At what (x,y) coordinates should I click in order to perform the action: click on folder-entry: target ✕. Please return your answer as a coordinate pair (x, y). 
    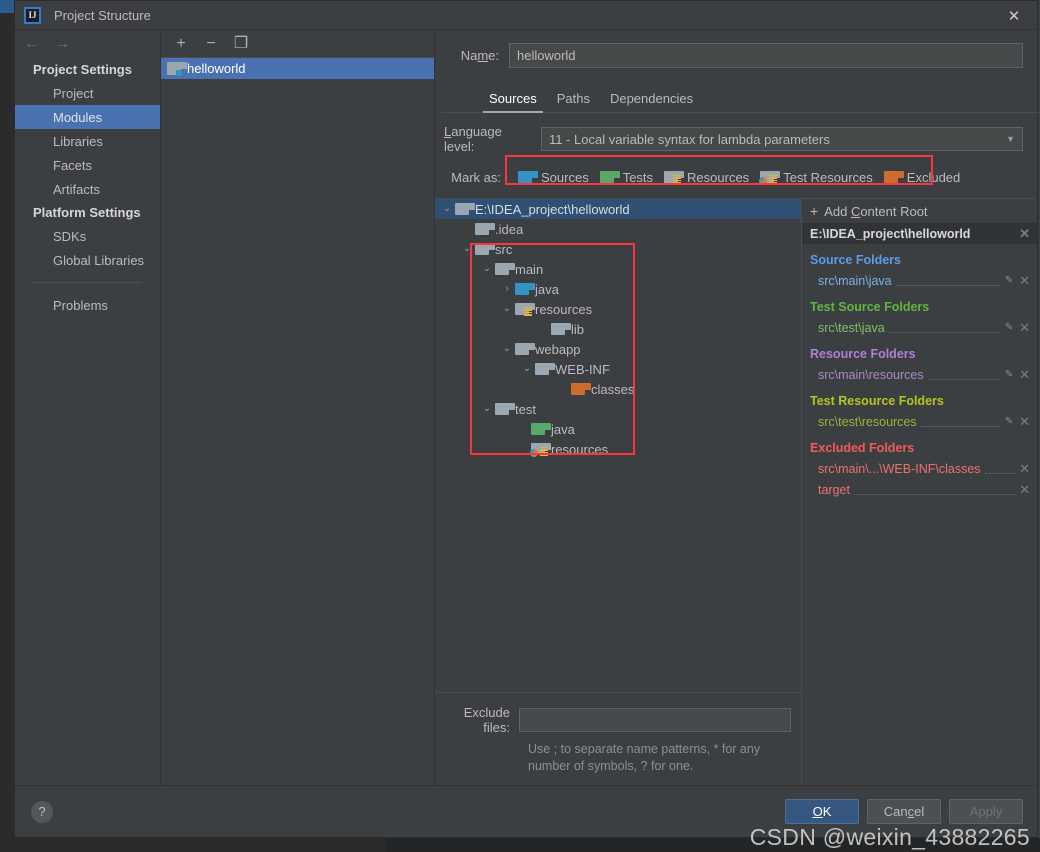
    Looking at the image, I should click on (919, 489).